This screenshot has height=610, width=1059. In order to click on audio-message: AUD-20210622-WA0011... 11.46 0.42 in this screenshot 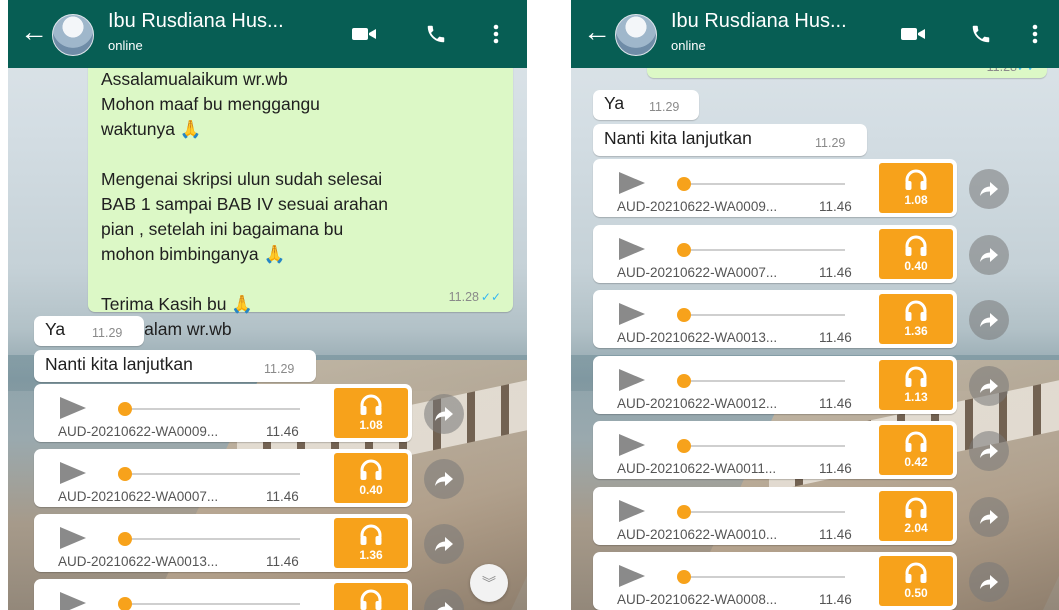, I will do `click(775, 450)`.